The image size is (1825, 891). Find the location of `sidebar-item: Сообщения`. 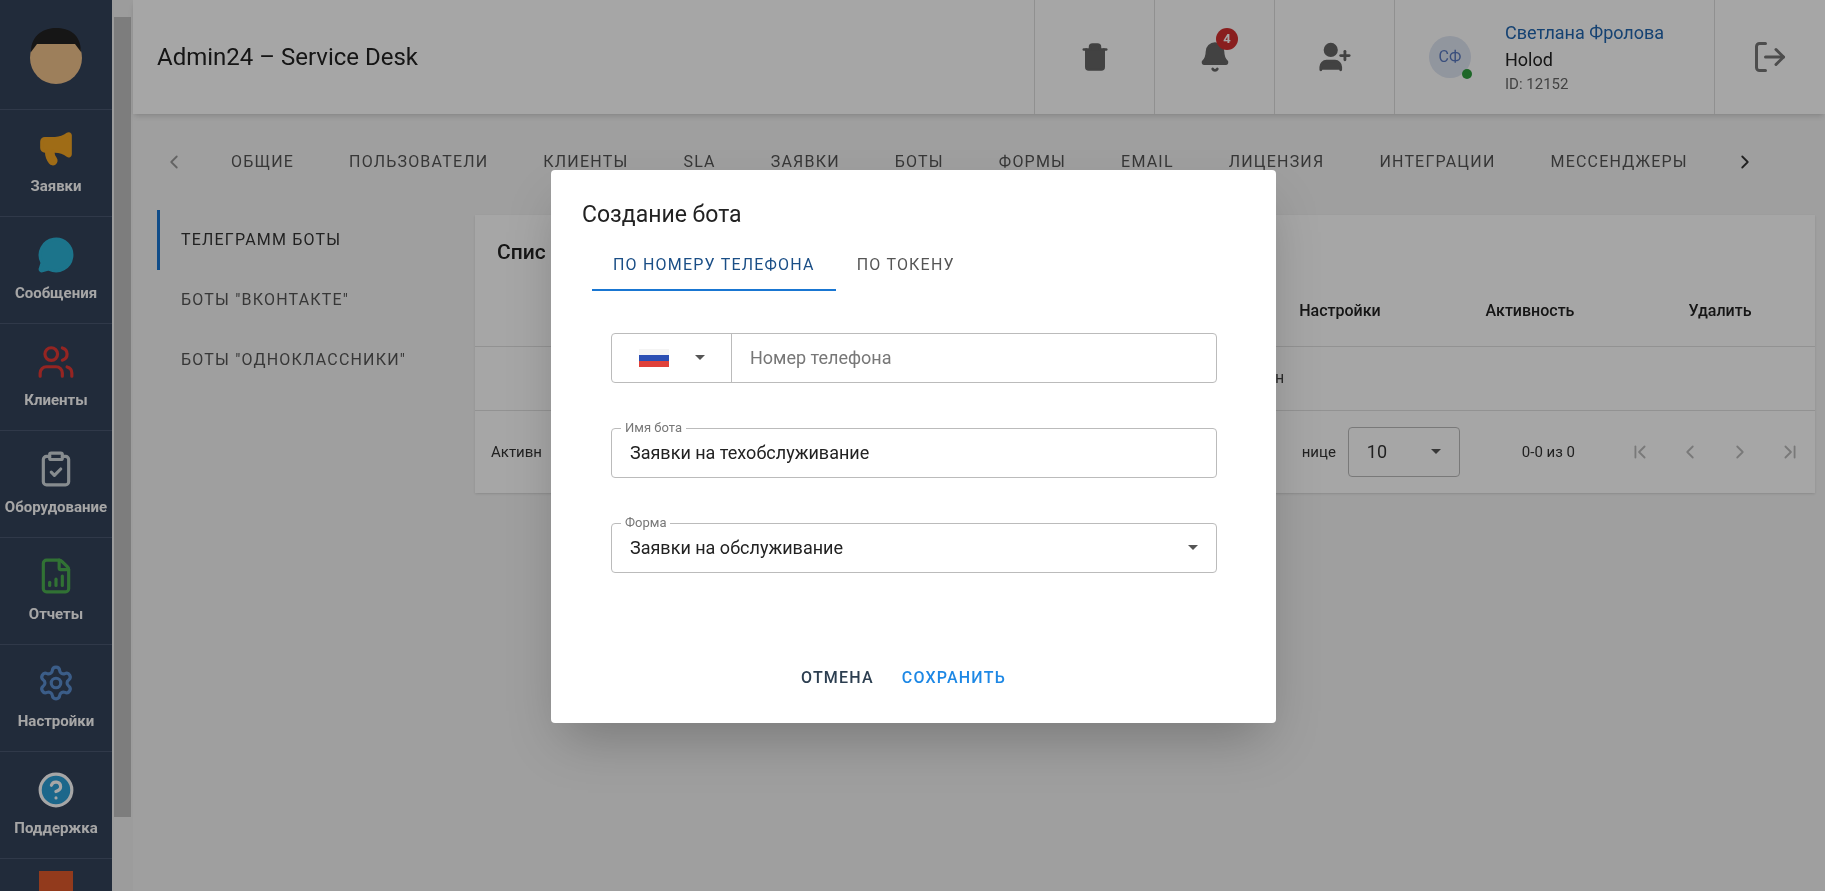

sidebar-item: Сообщения is located at coordinates (56, 270).